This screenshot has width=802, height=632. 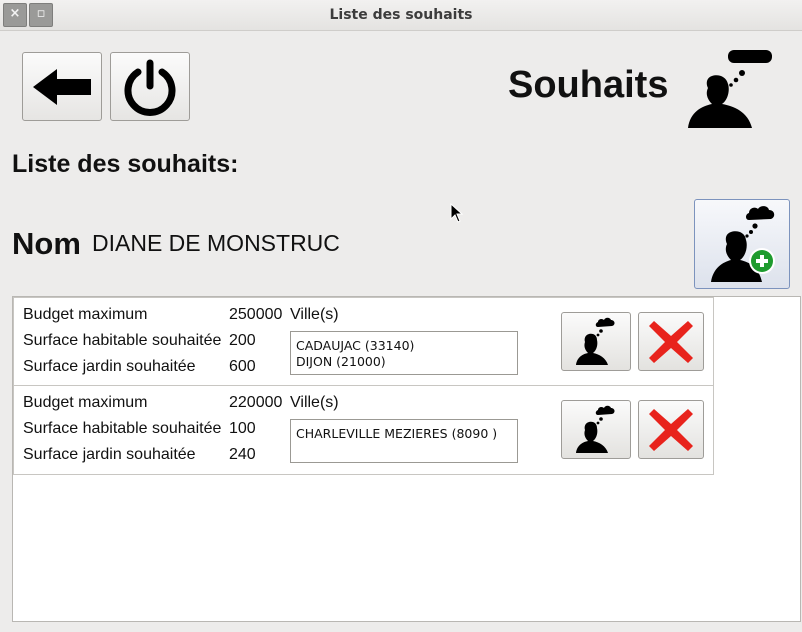 I want to click on nom-value: DIANE DE MONSTRUC, so click(x=216, y=243).